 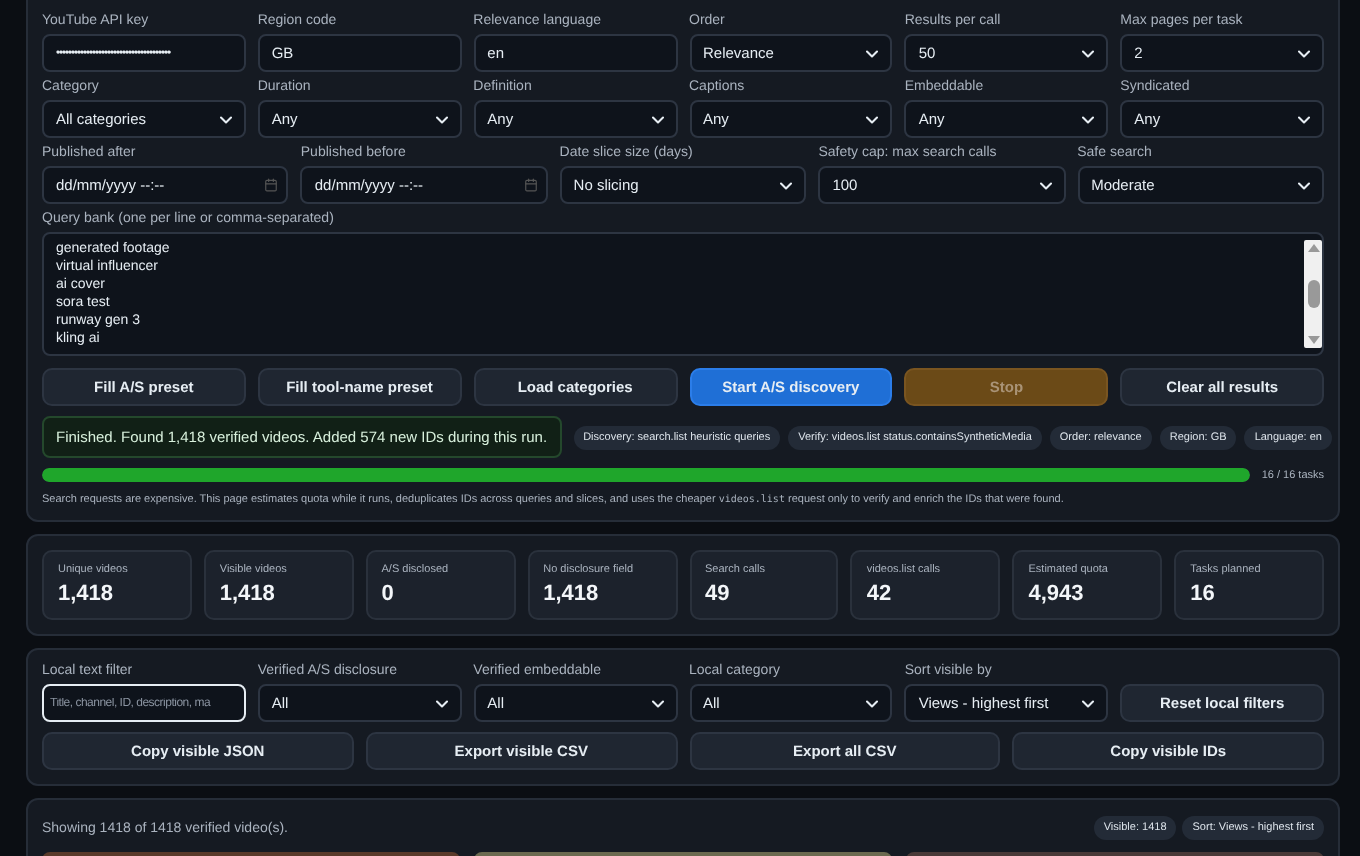 I want to click on stat-value: 42, so click(x=880, y=594).